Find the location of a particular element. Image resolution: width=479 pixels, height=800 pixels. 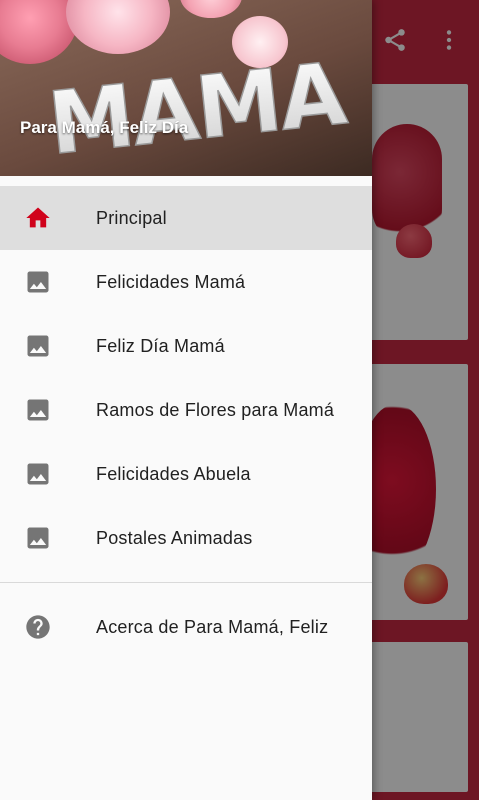

drawer-item-principal: Principal is located at coordinates (186, 218).